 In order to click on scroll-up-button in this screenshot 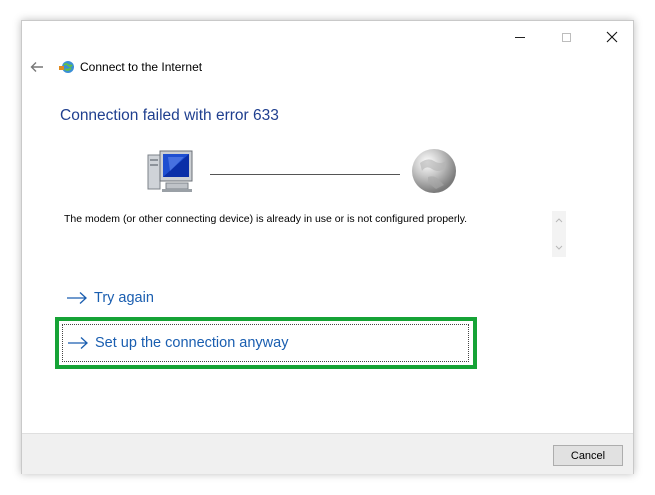, I will do `click(559, 220)`.